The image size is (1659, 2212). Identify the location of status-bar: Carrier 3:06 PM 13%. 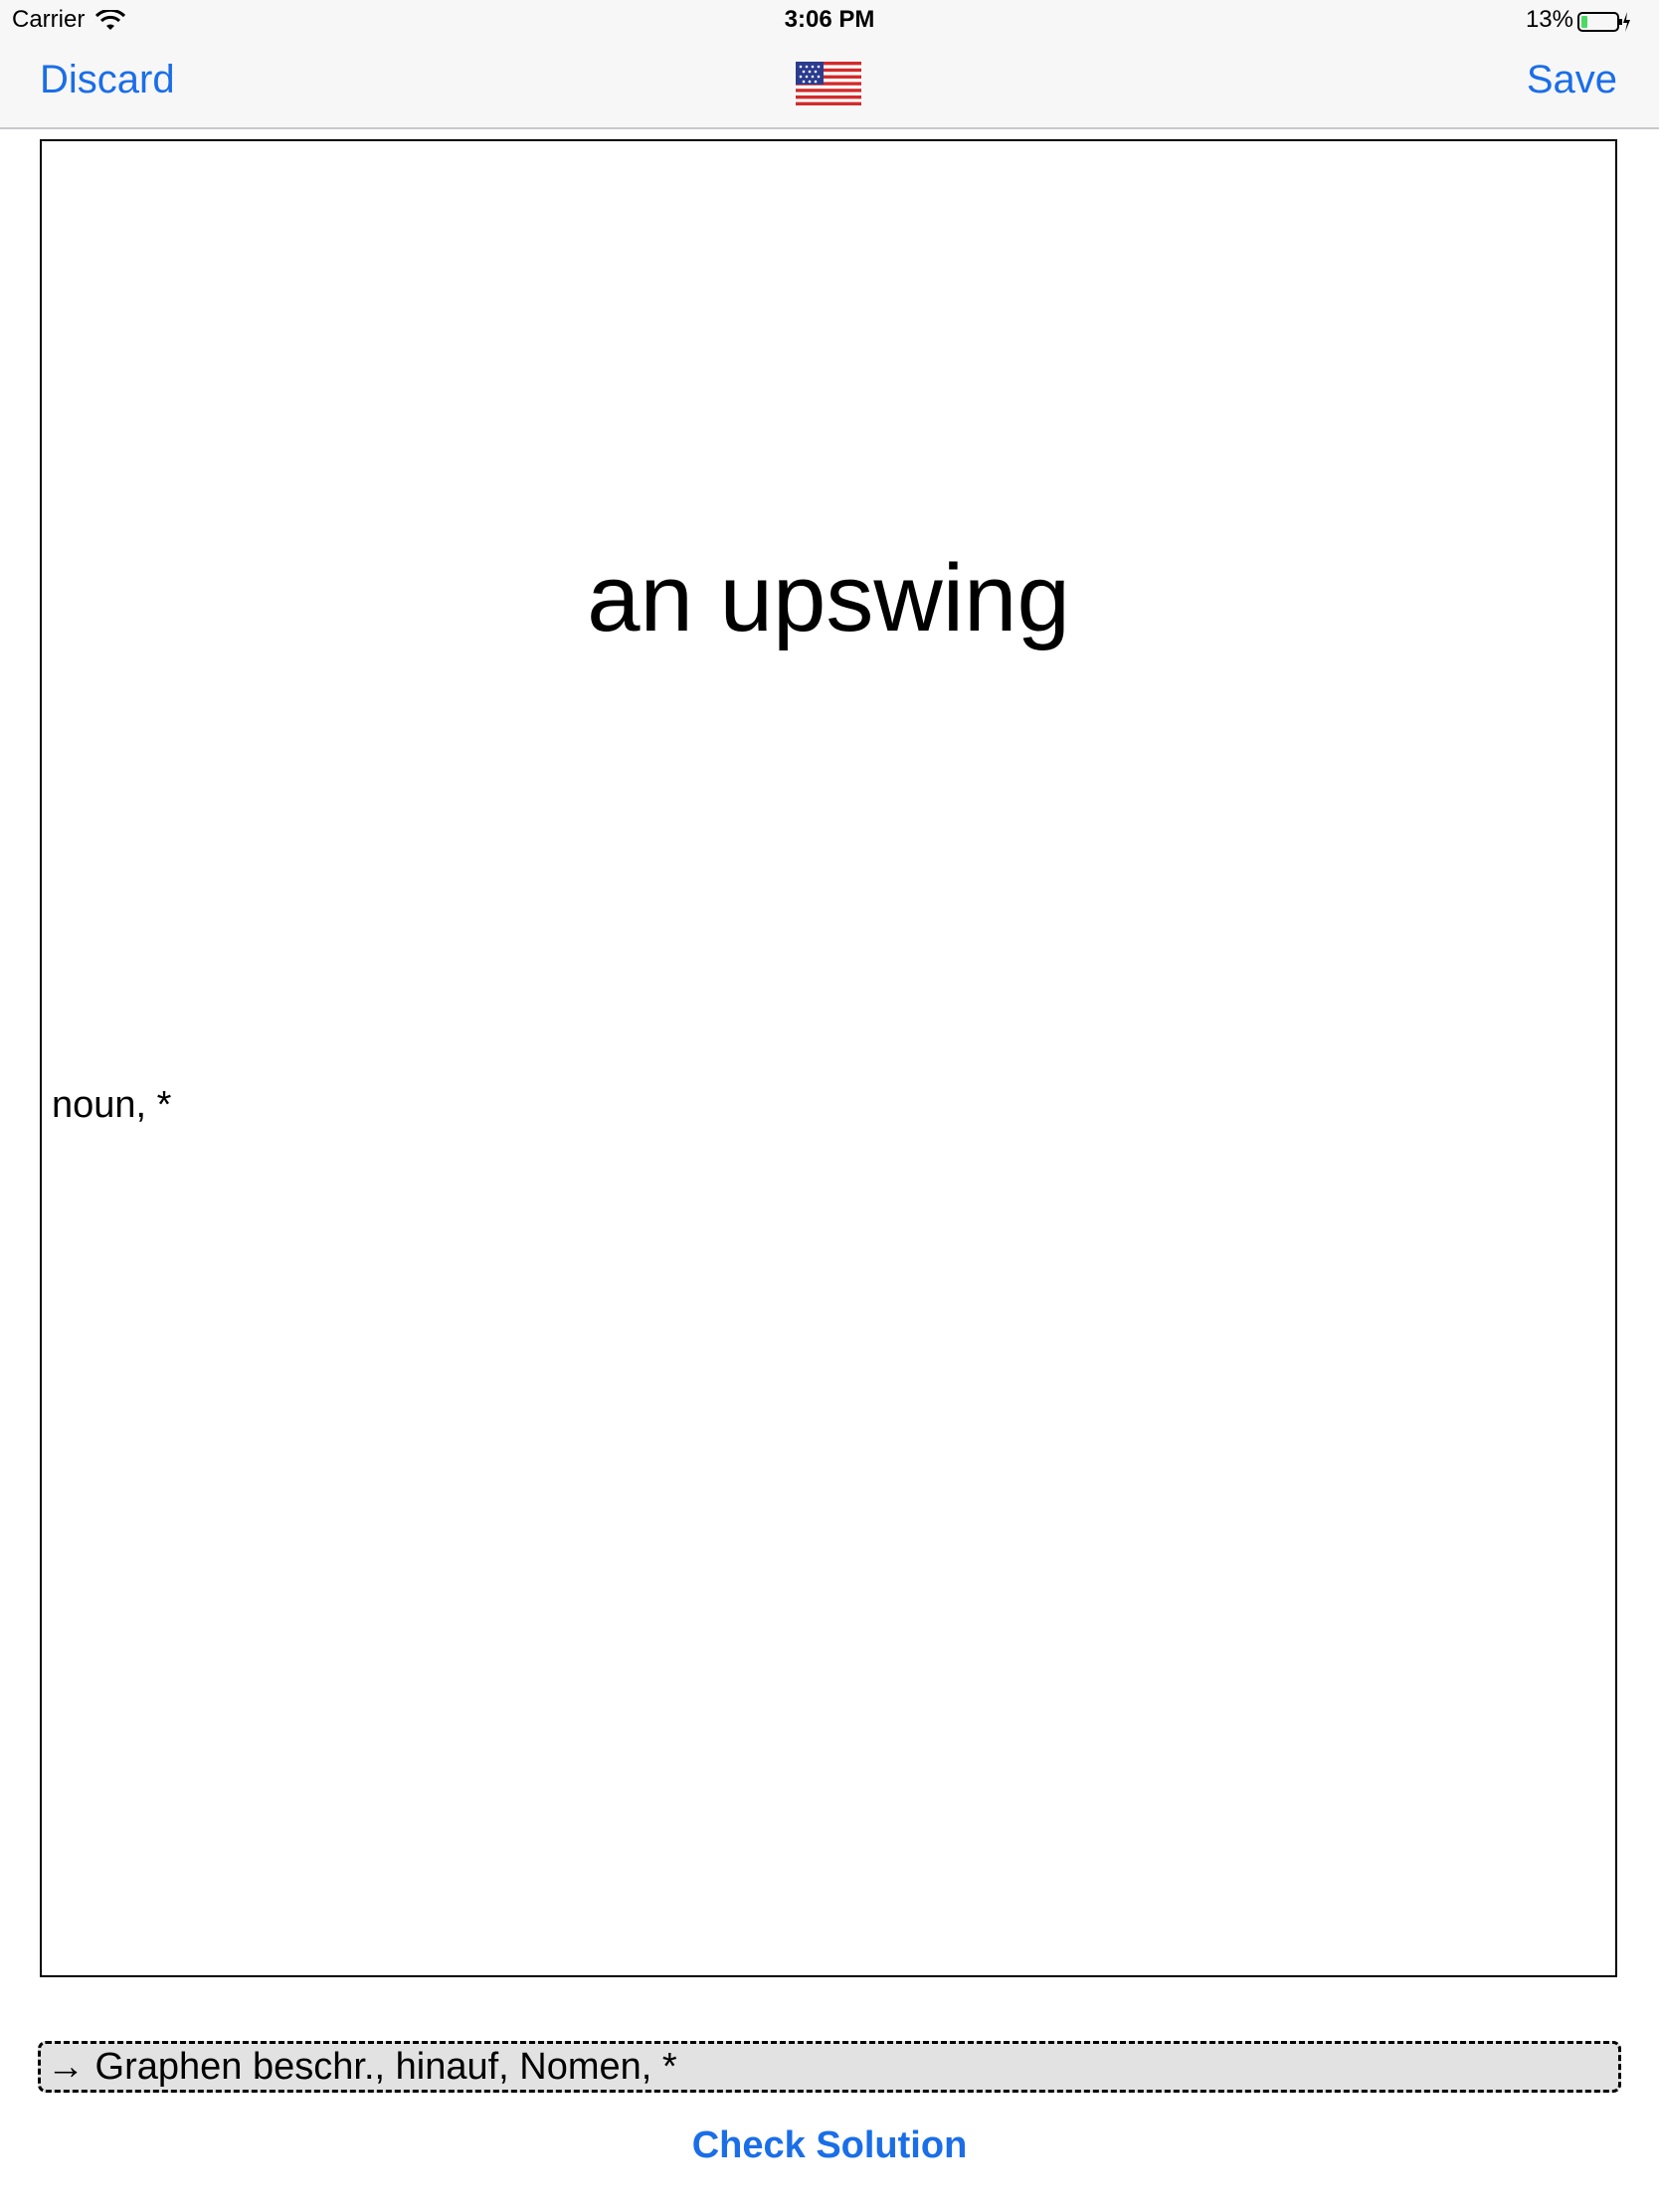
(829, 20).